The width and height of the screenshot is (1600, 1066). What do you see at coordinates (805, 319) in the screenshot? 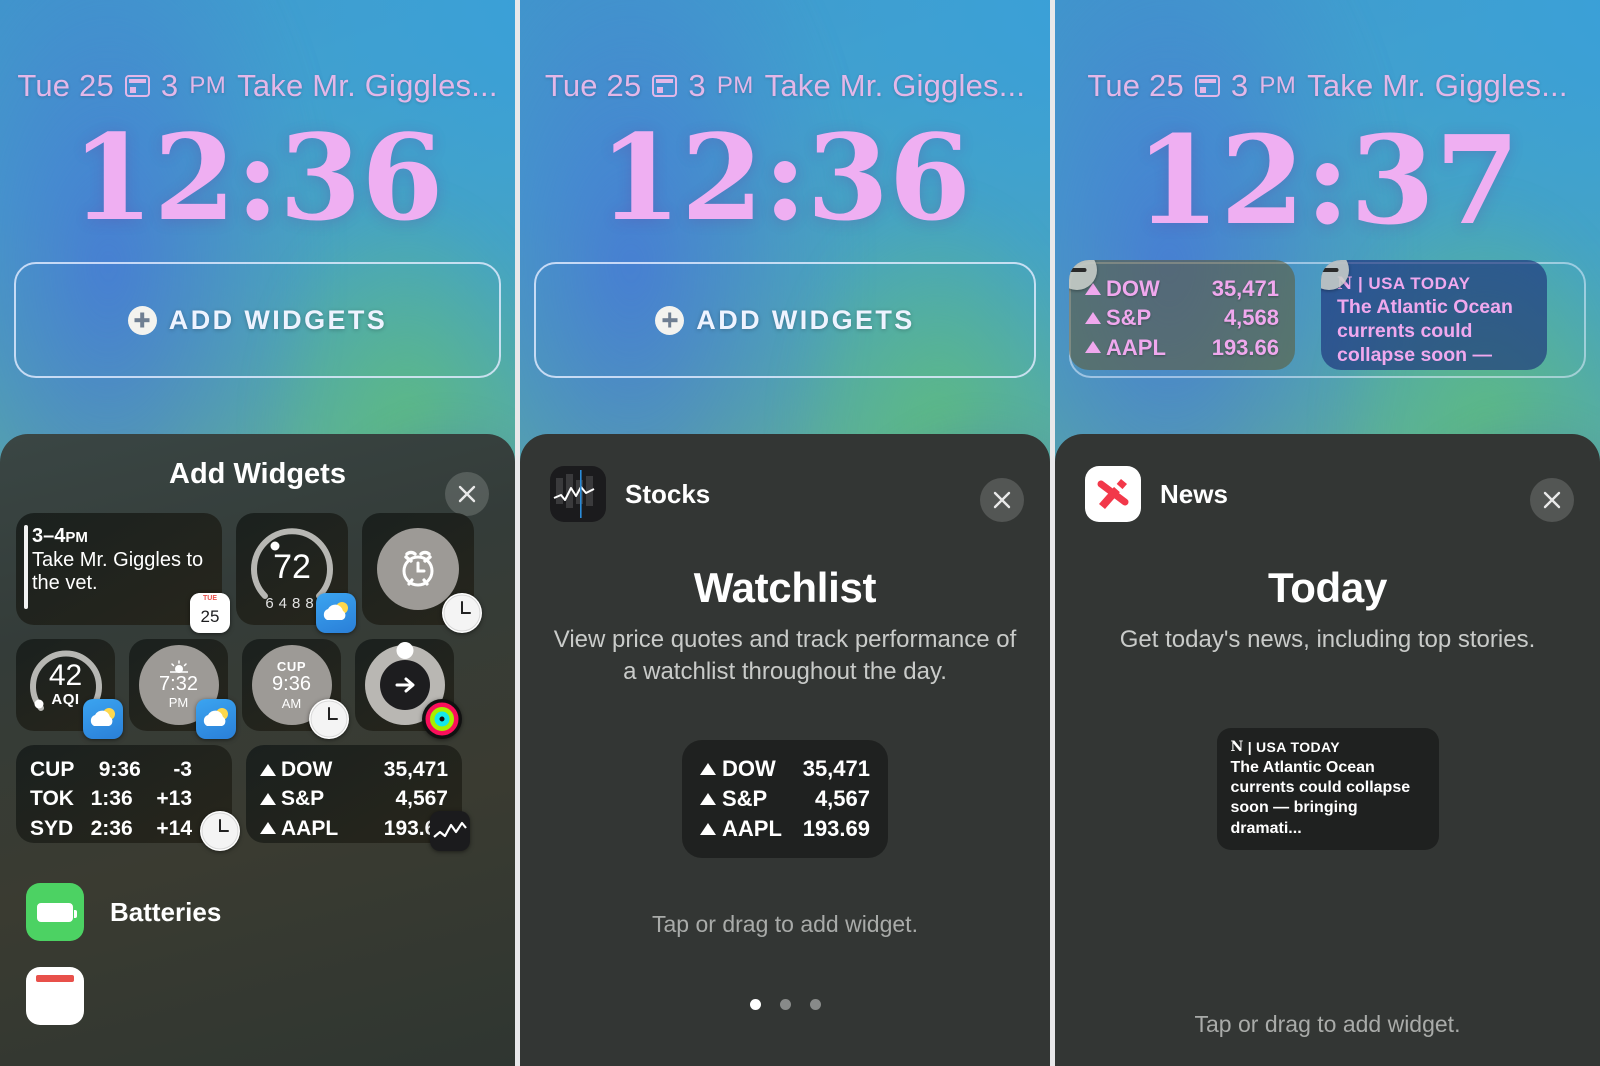
I see `add-widgets-label: ADD WIDGETS` at bounding box center [805, 319].